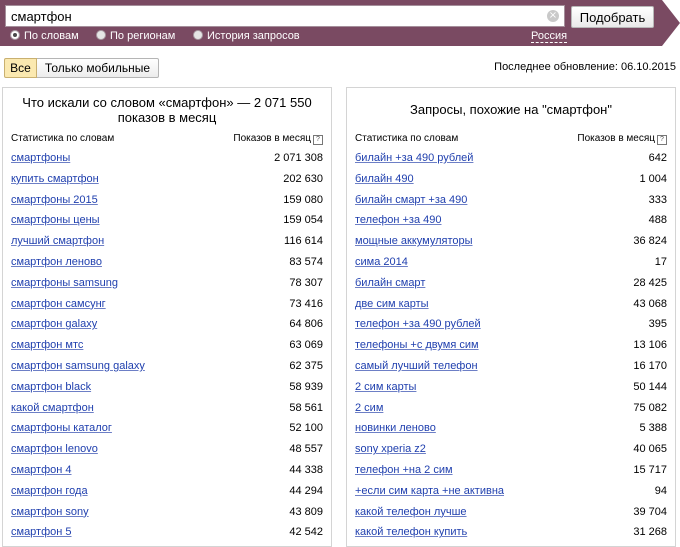 This screenshot has height=547, width=680. Describe the element at coordinates (411, 512) in the screenshot. I see `keyword-link: какой телефон лучше` at that location.